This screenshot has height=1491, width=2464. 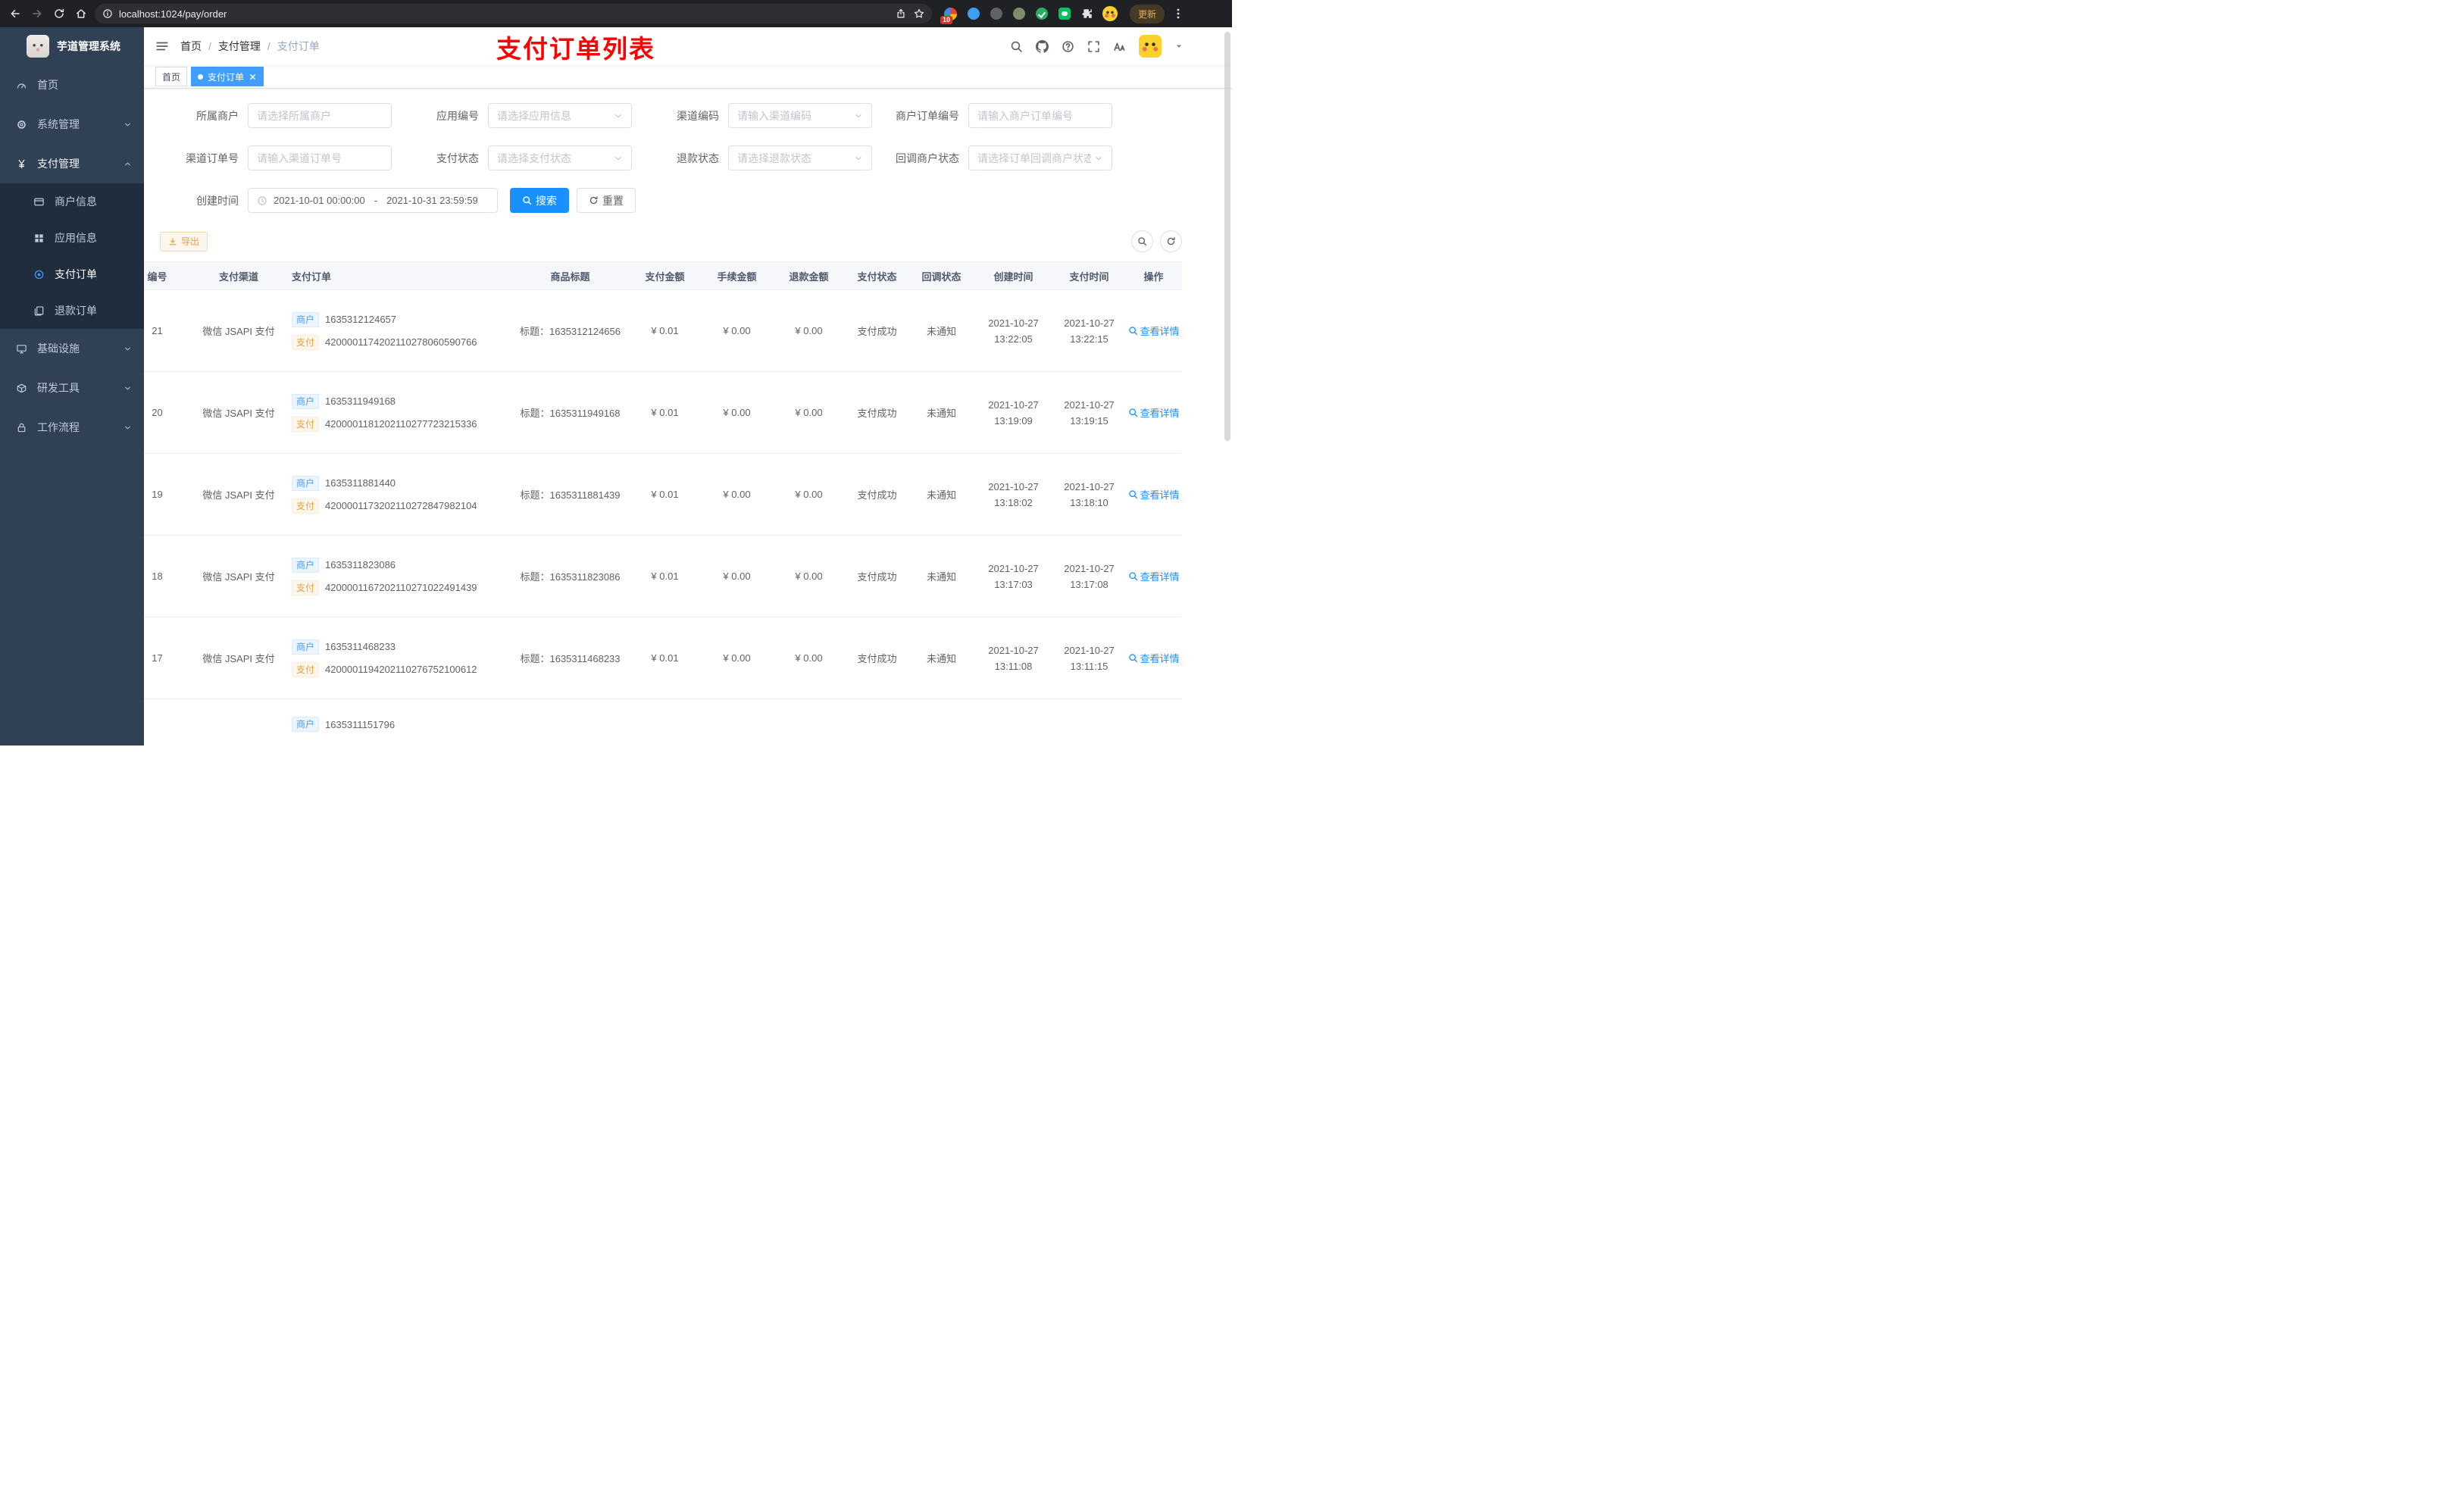 What do you see at coordinates (72, 124) in the screenshot?
I see `sidebar-item-system: 系统管理` at bounding box center [72, 124].